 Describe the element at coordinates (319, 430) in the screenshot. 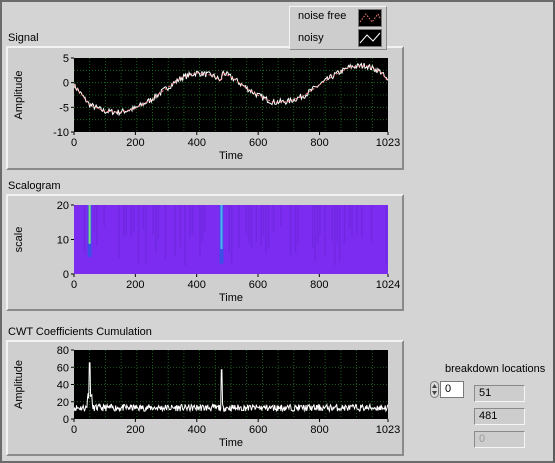

I see `cwt-xtick-label: 800` at that location.